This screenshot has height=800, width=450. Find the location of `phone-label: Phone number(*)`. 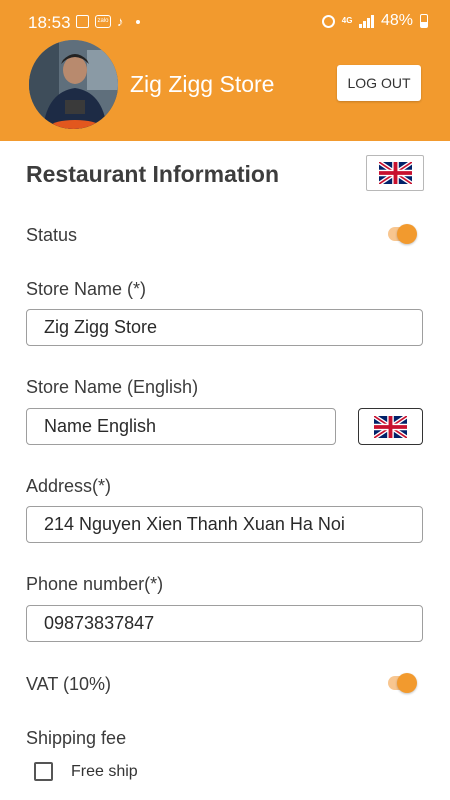

phone-label: Phone number(*) is located at coordinates (95, 584).